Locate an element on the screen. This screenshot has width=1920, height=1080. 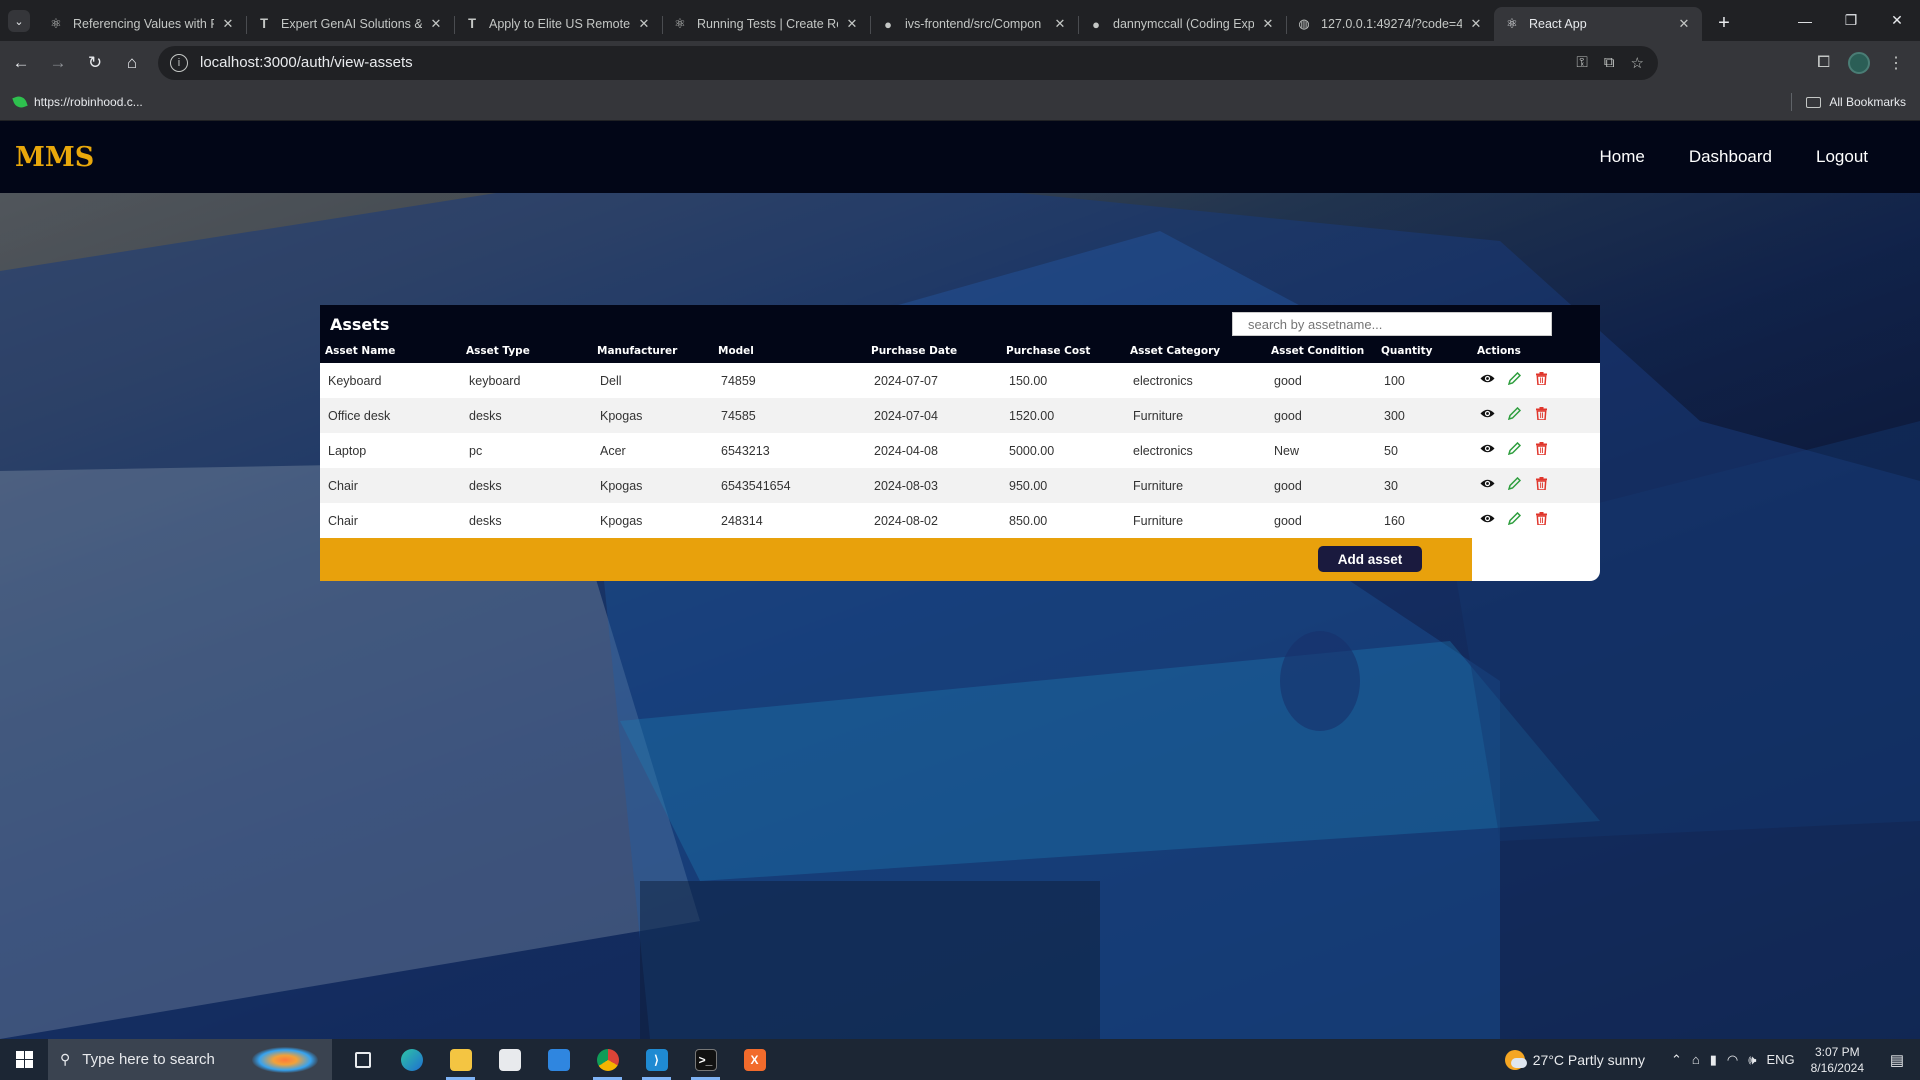
url-text: localhost:3000/auth/view-assets is located at coordinates (306, 62).